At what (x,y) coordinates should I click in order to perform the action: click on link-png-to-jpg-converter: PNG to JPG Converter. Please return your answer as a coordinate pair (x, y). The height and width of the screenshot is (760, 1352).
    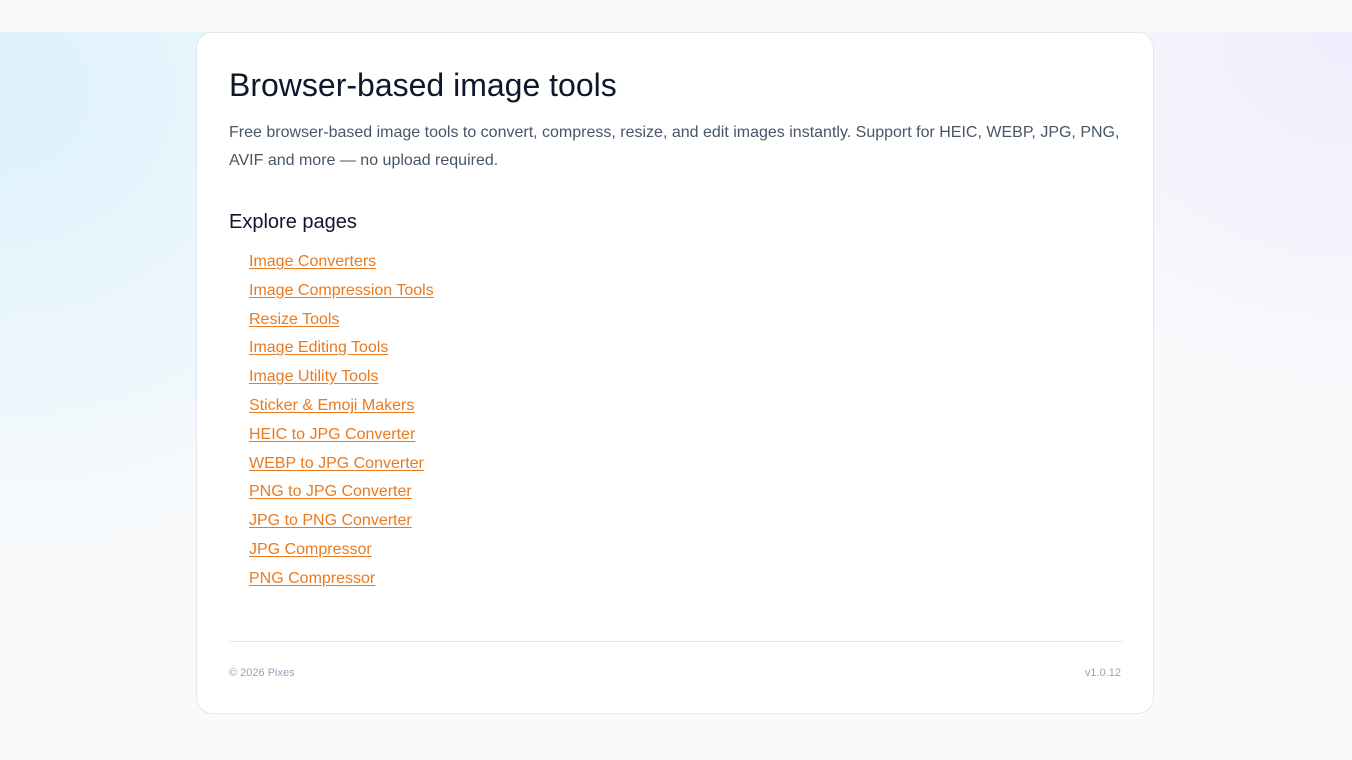
    Looking at the image, I should click on (330, 491).